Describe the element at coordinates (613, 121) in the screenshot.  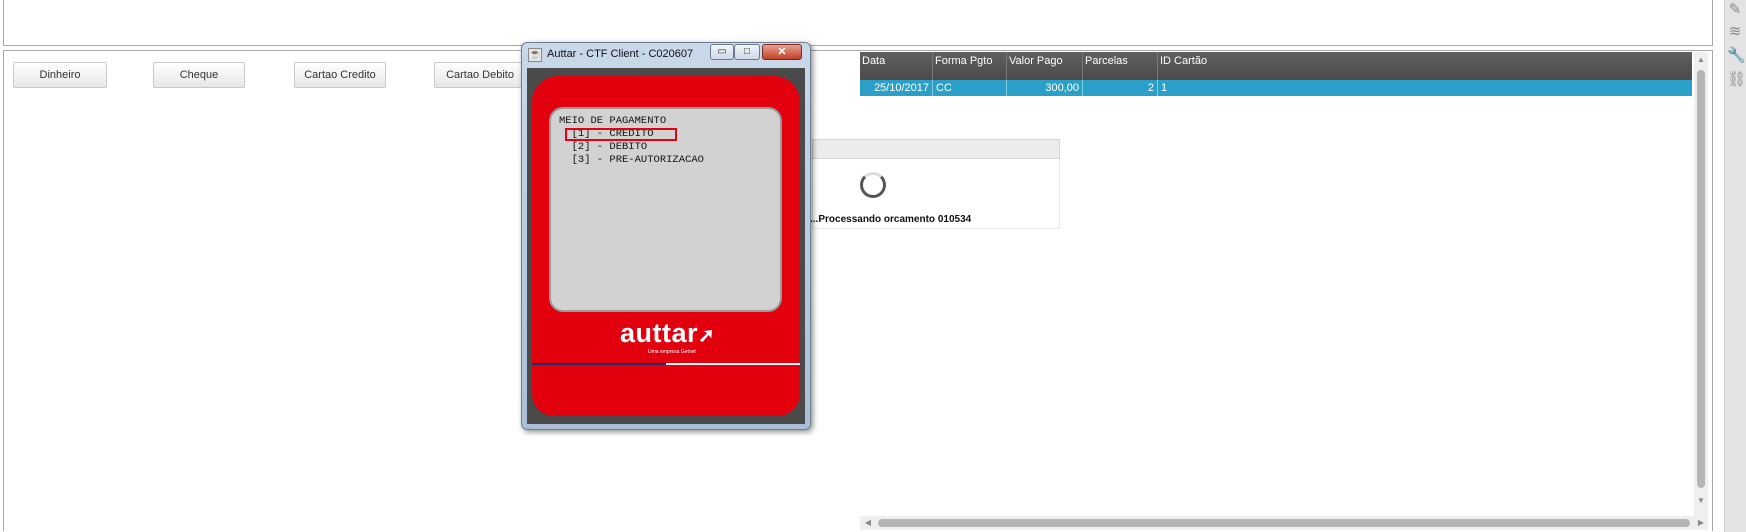
I see `menu-title: MEIO DE PAGAMENTO` at that location.